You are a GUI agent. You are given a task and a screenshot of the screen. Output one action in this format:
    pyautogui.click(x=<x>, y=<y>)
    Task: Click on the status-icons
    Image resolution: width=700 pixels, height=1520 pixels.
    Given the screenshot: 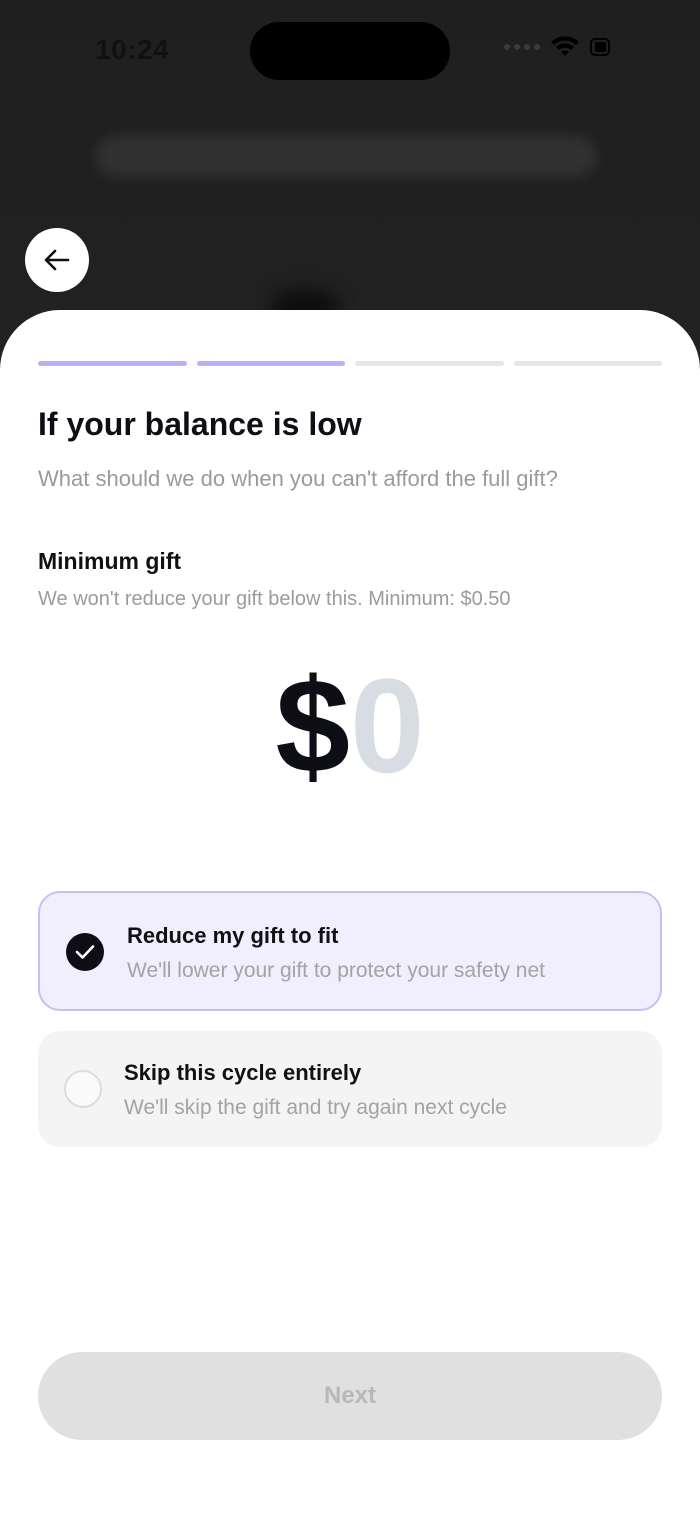 What is the action you would take?
    pyautogui.click(x=558, y=47)
    